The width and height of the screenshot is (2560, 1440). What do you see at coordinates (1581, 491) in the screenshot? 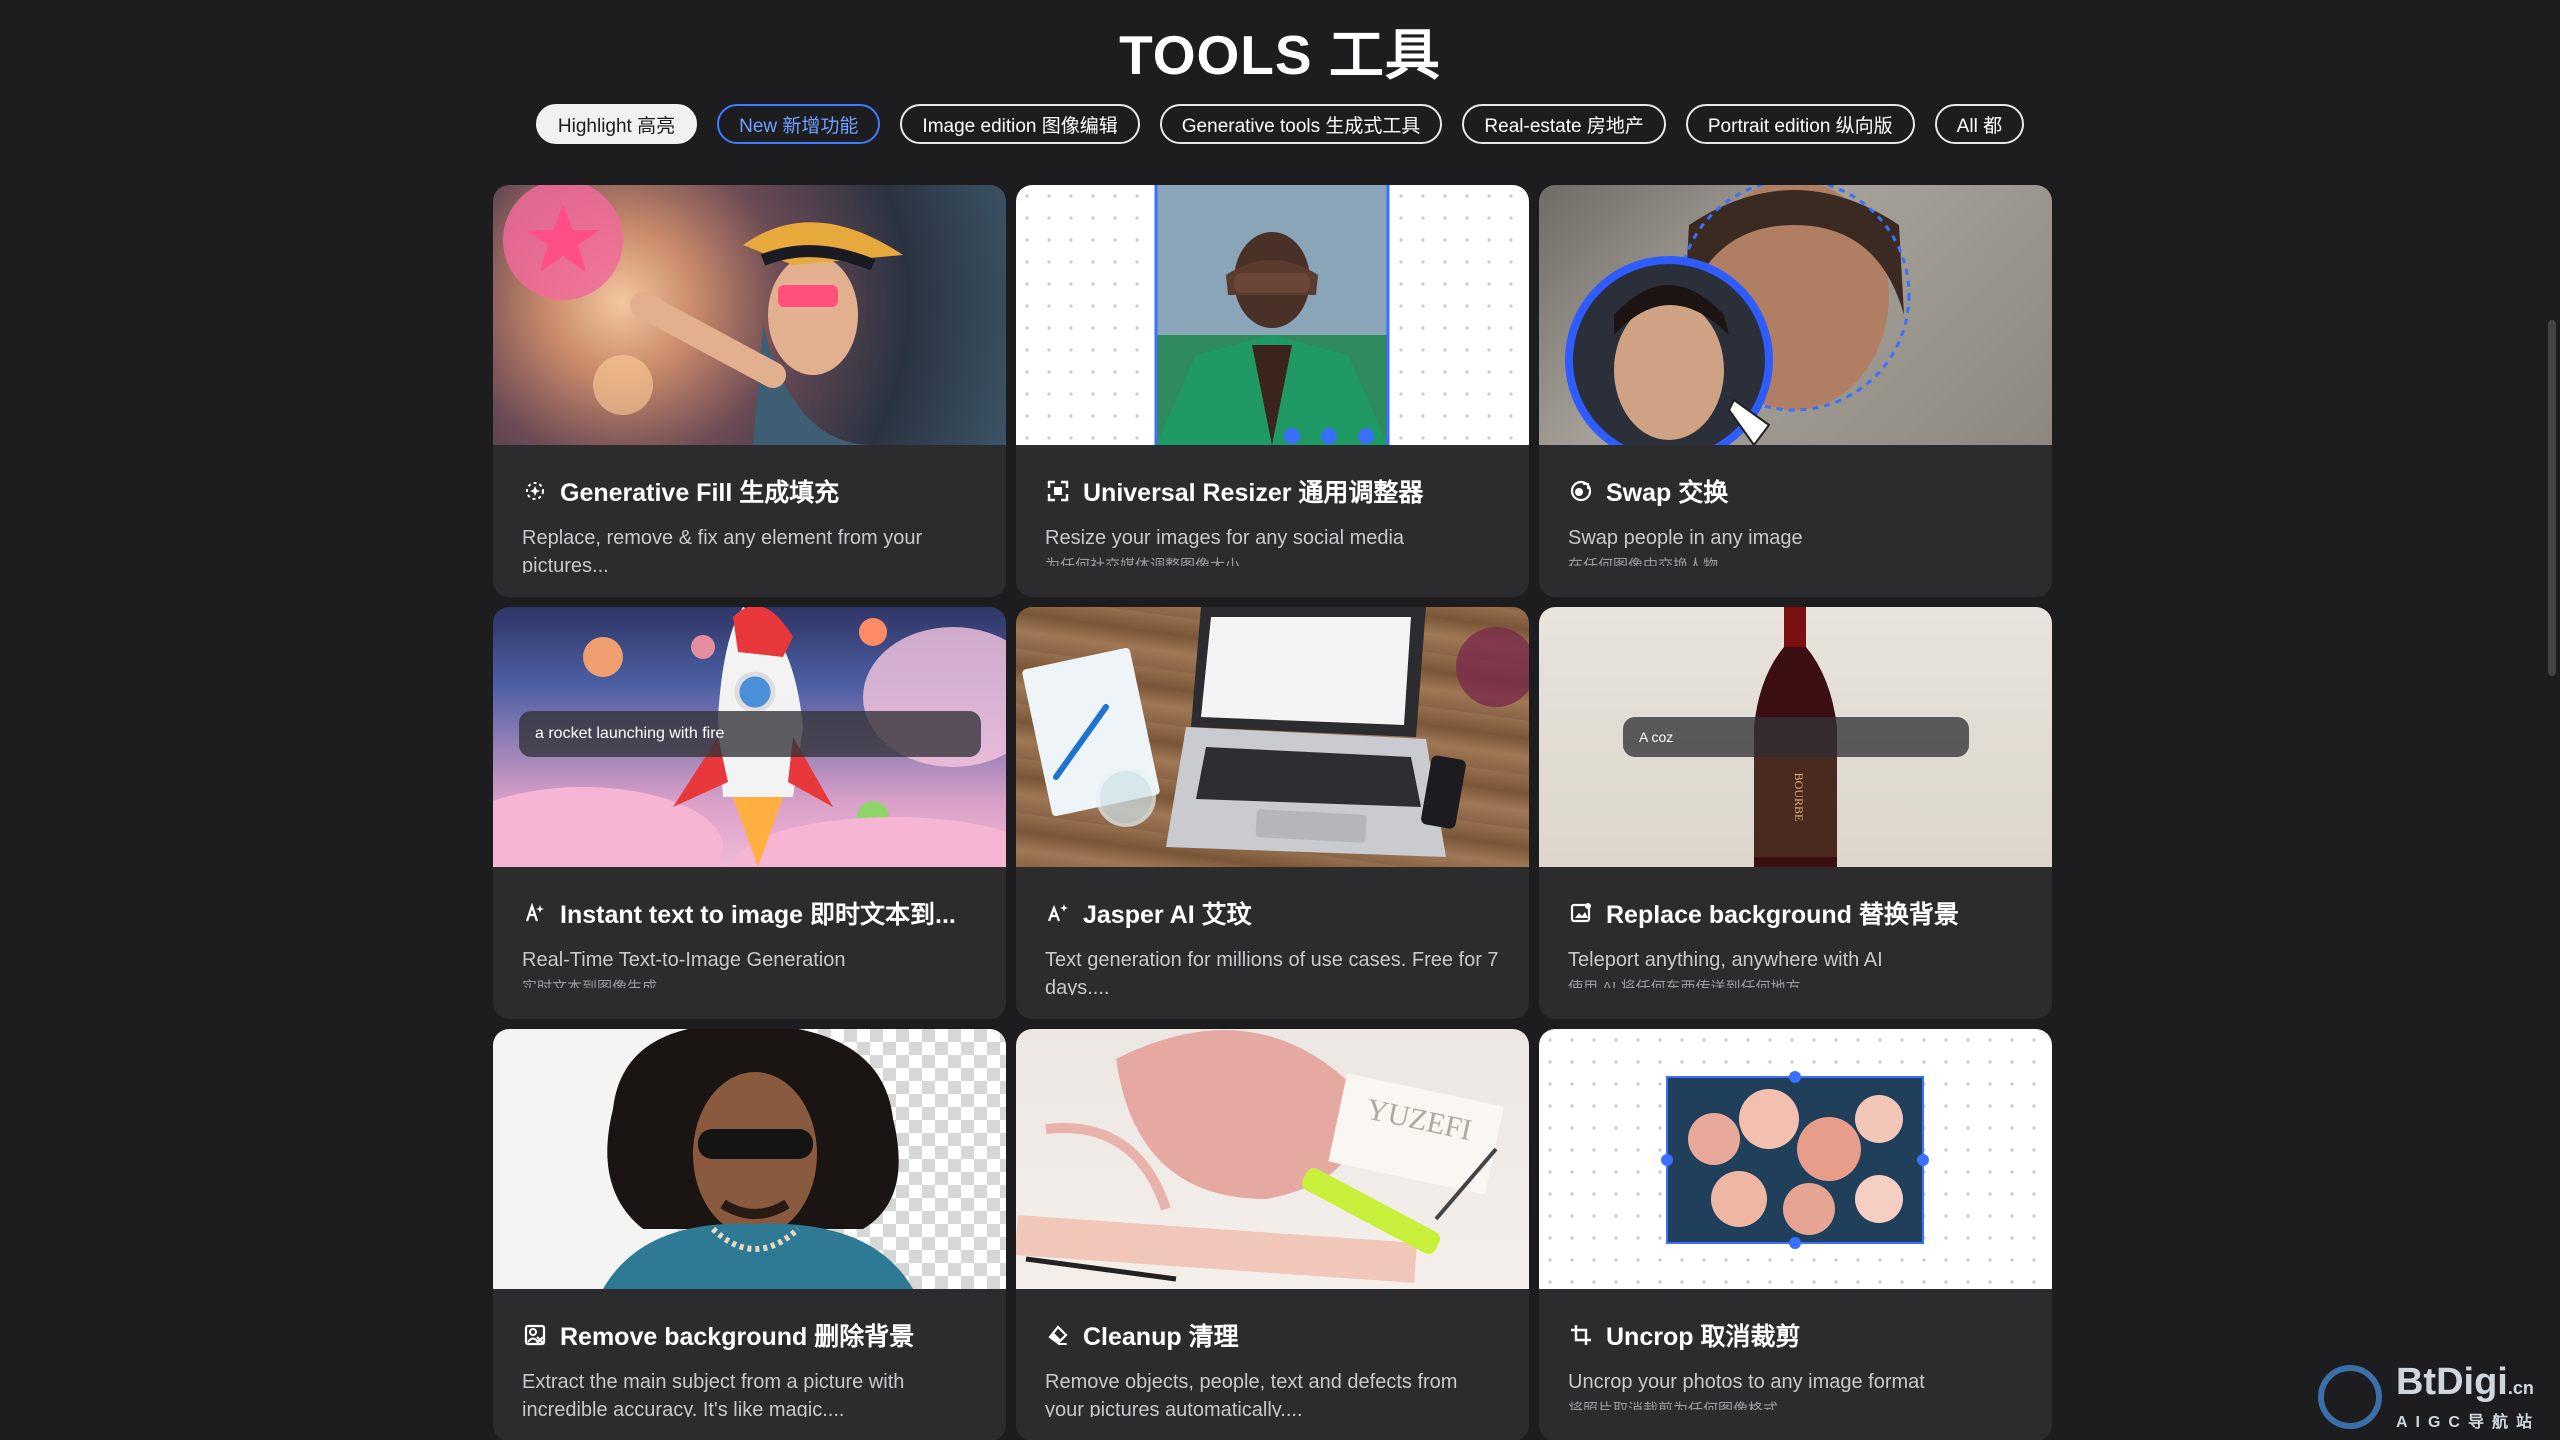
I see `swap-icon` at bounding box center [1581, 491].